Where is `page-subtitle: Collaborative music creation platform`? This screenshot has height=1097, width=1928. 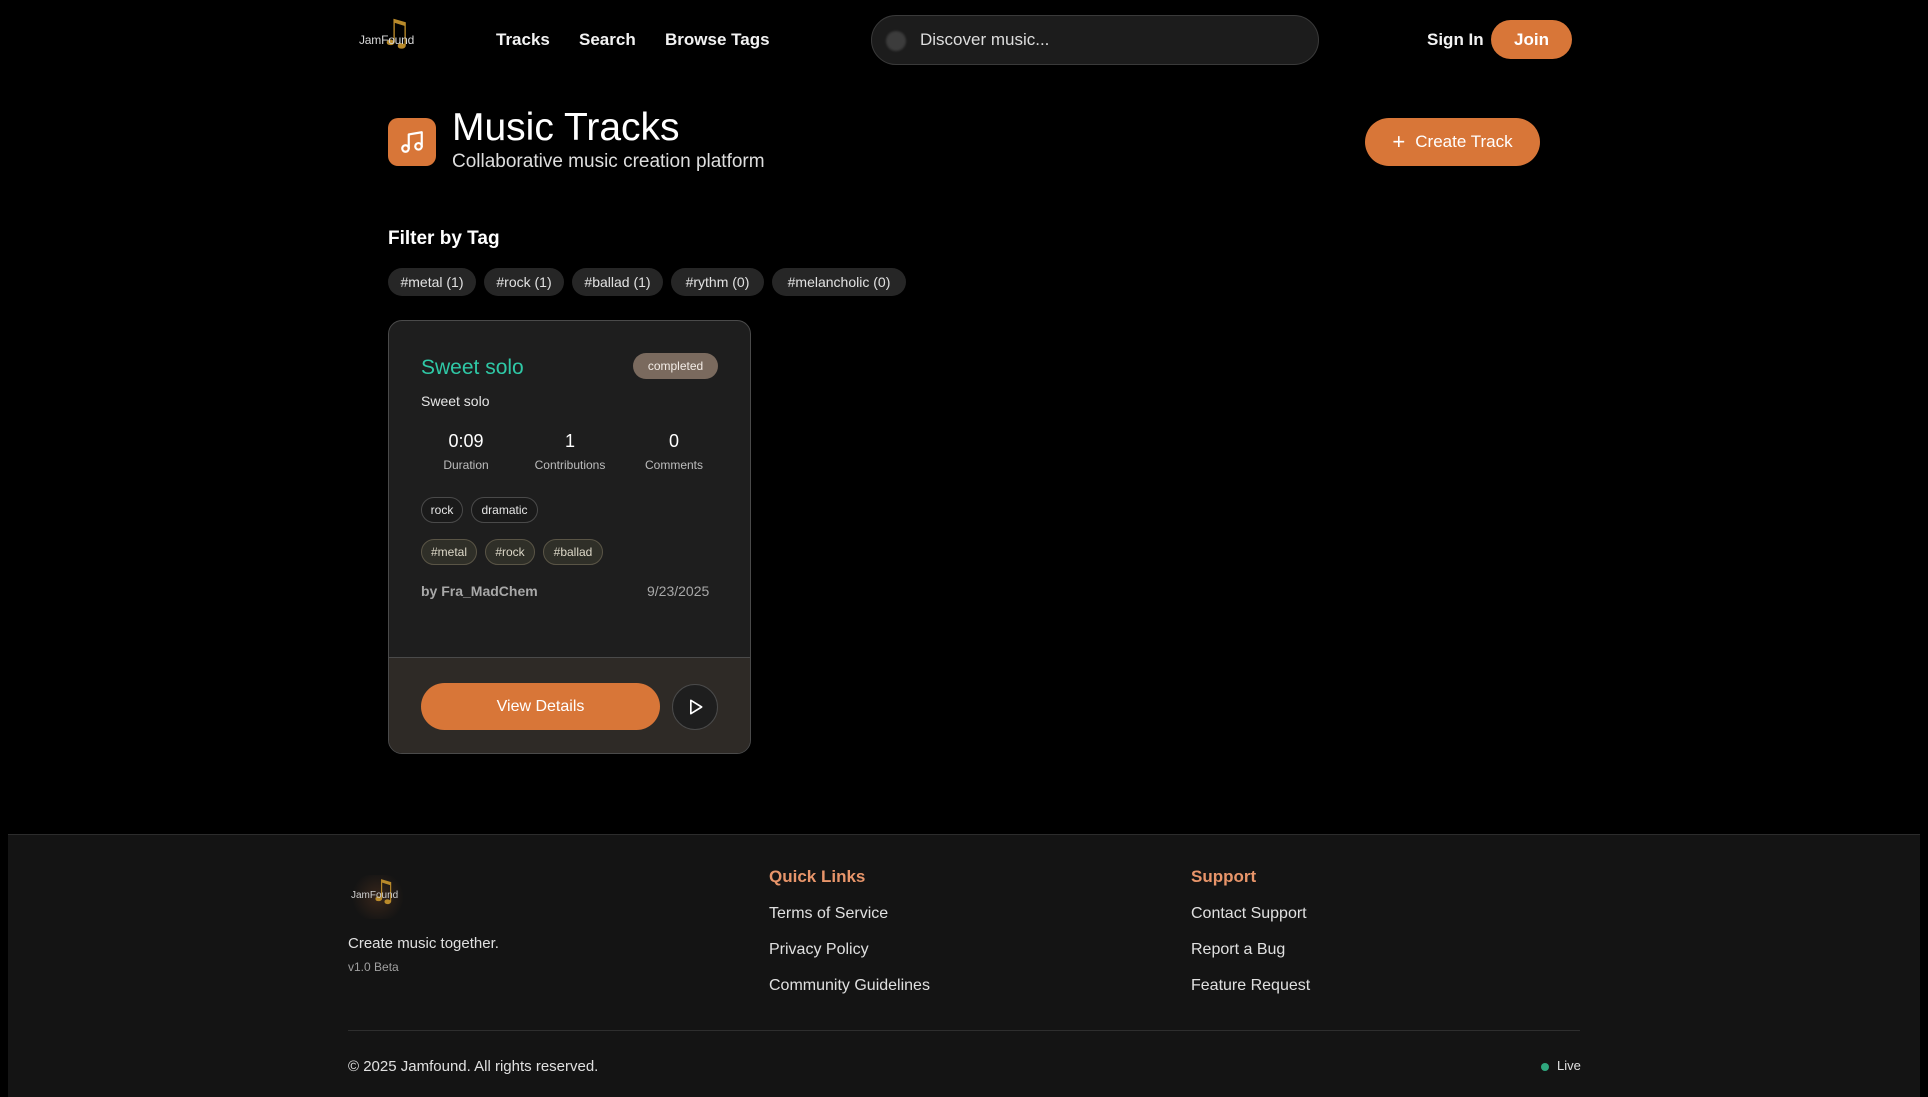
page-subtitle: Collaborative music creation platform is located at coordinates (608, 161).